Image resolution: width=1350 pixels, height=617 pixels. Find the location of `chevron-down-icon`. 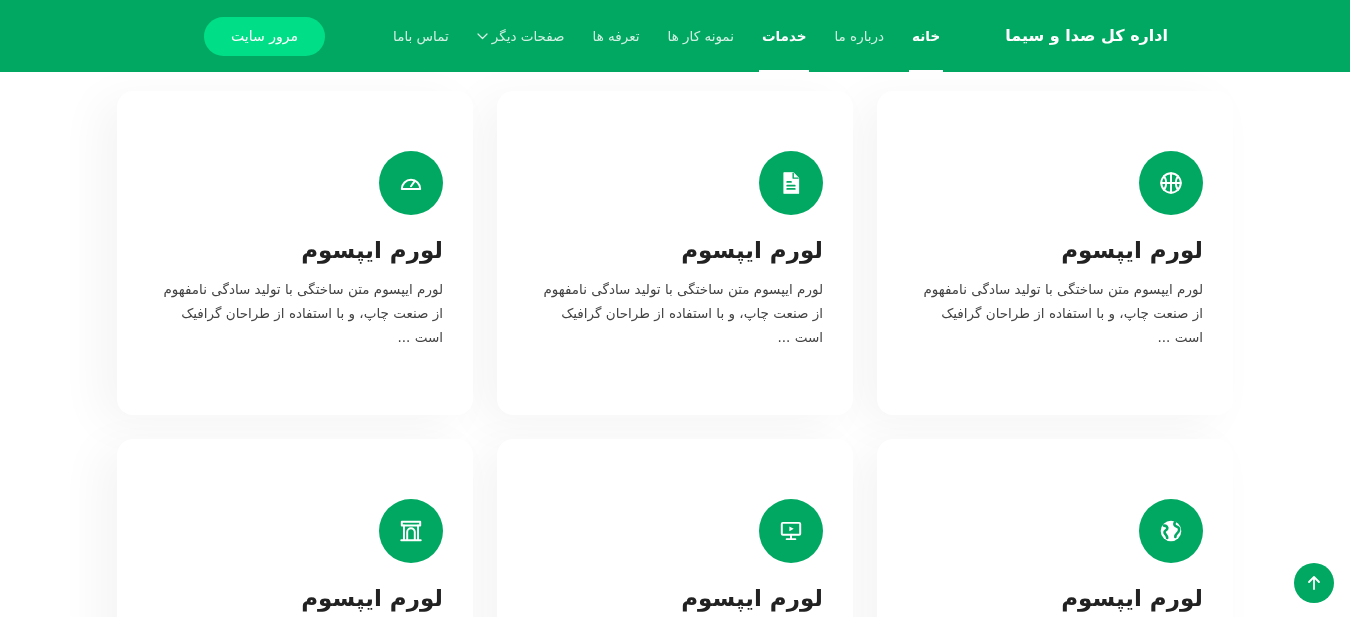

chevron-down-icon is located at coordinates (482, 36).